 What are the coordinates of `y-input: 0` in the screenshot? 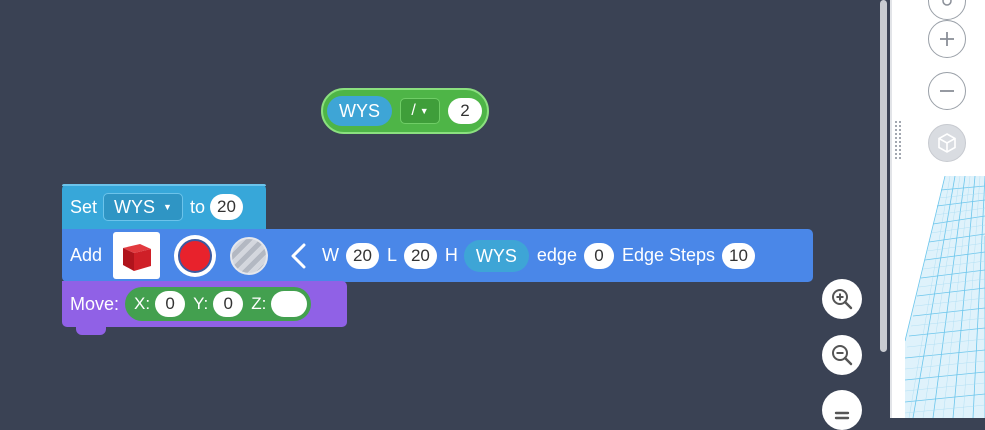 It's located at (228, 304).